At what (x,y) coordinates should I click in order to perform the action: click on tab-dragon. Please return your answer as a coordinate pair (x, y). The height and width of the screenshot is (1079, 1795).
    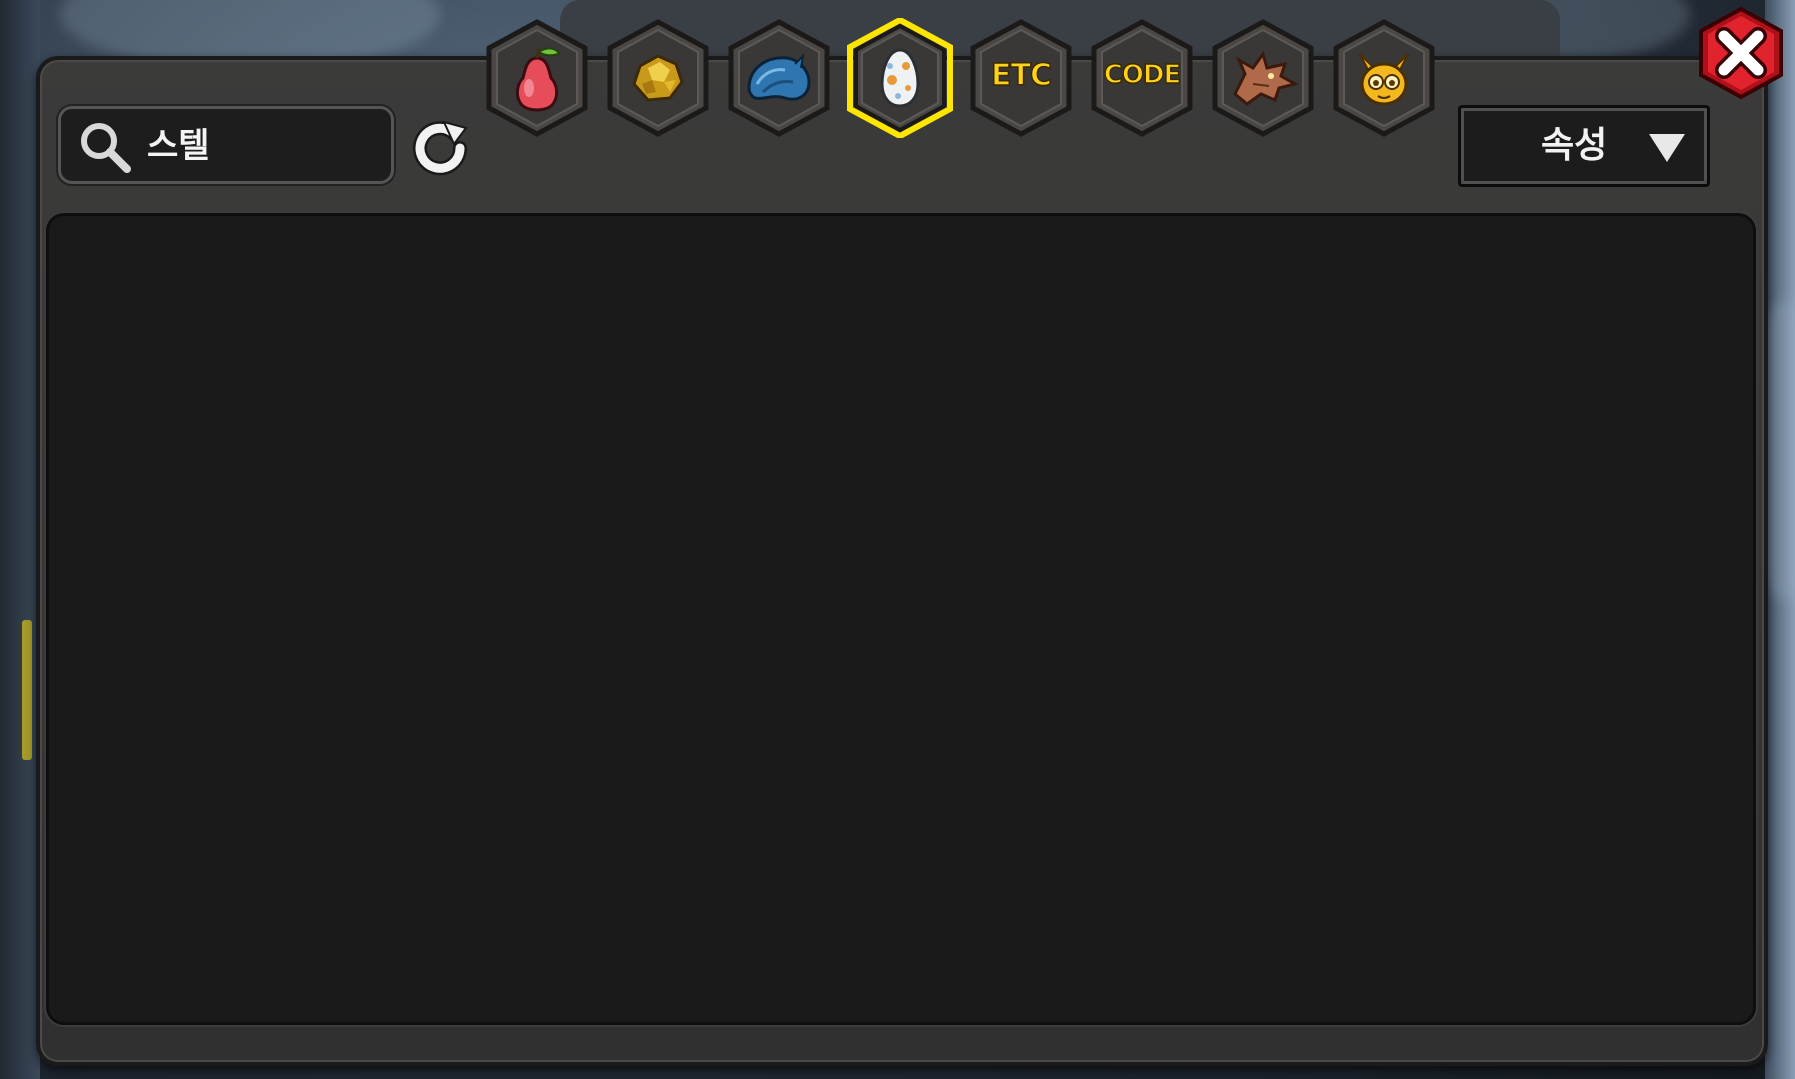
    Looking at the image, I should click on (1263, 78).